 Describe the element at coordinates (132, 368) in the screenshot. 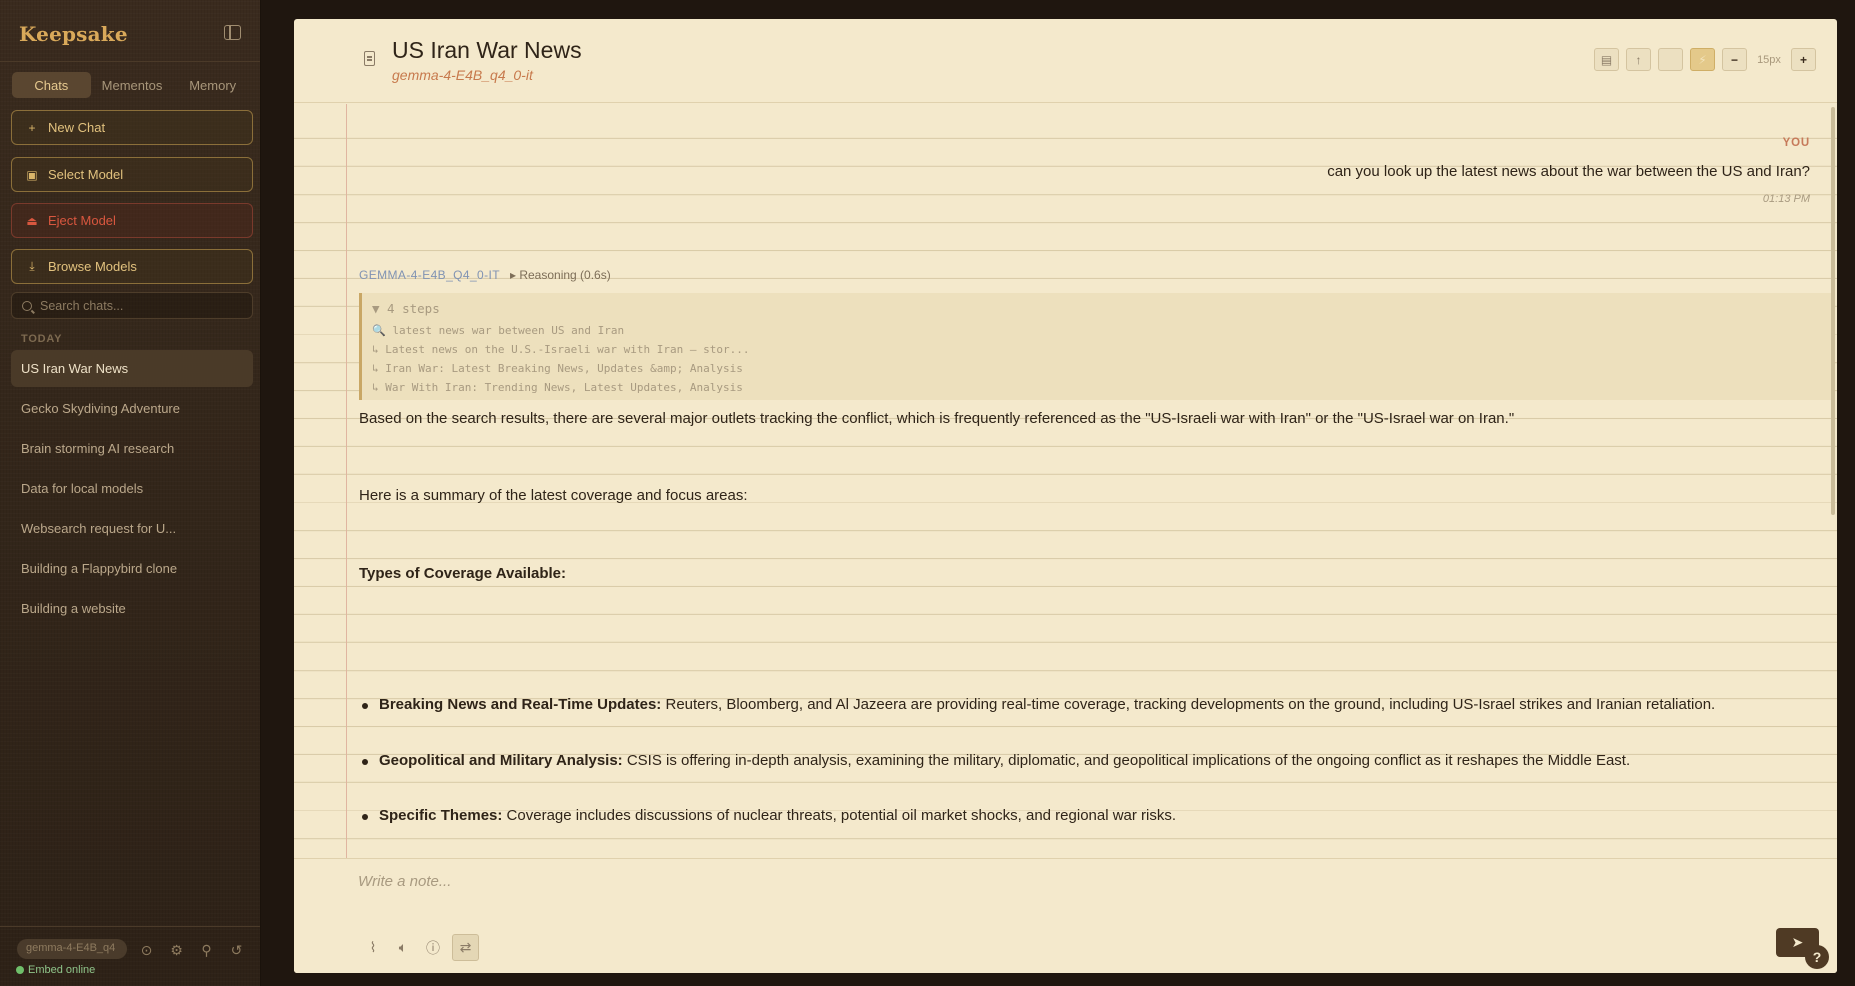

I see `chat-item: US Iran War News` at that location.